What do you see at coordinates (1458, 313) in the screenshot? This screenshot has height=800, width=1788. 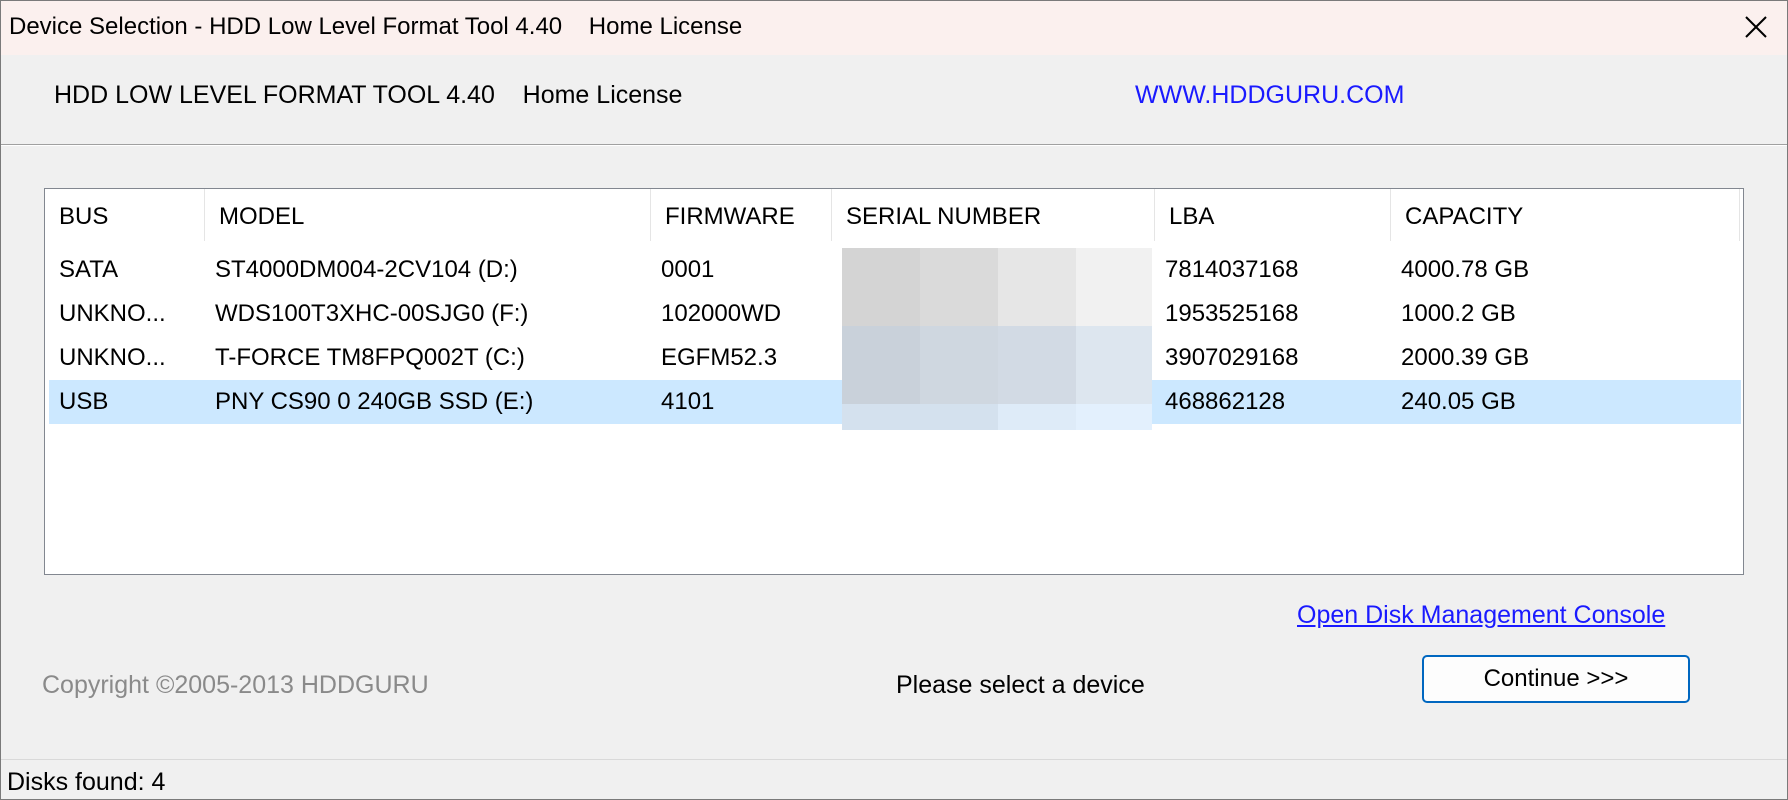 I see `cell-capacity: 1000.2 GB` at bounding box center [1458, 313].